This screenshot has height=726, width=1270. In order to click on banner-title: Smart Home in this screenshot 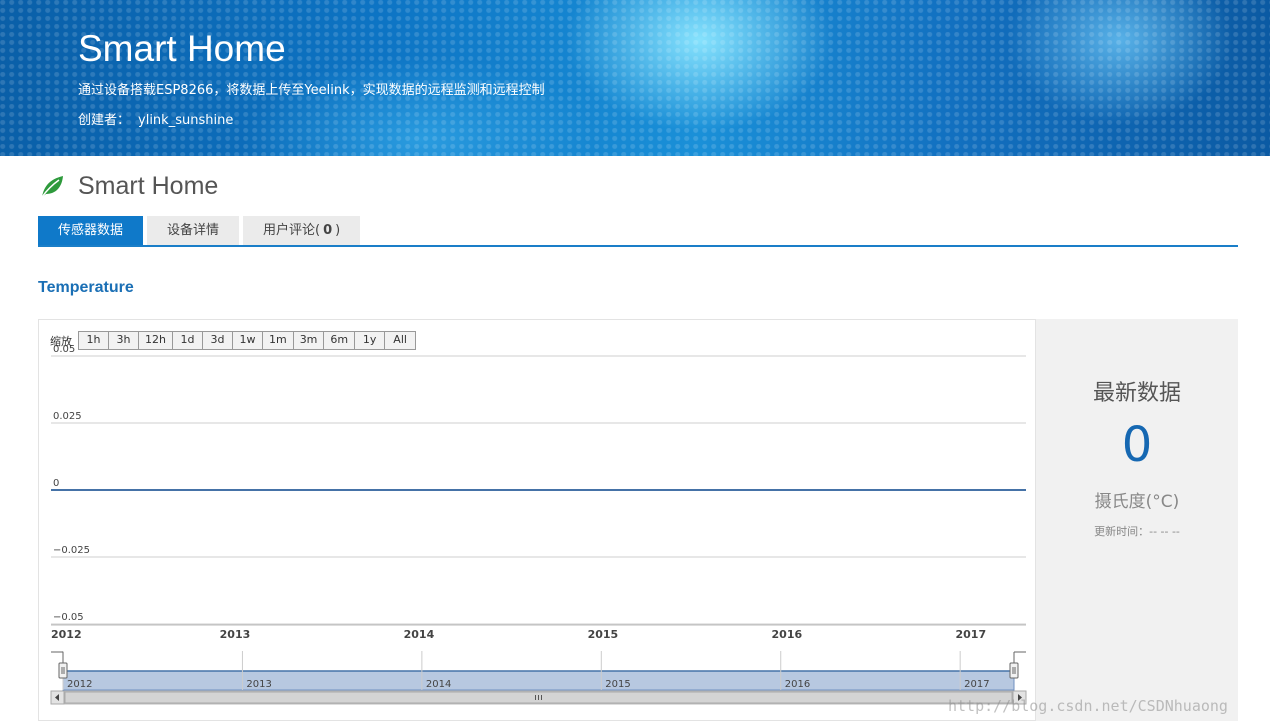, I will do `click(182, 48)`.